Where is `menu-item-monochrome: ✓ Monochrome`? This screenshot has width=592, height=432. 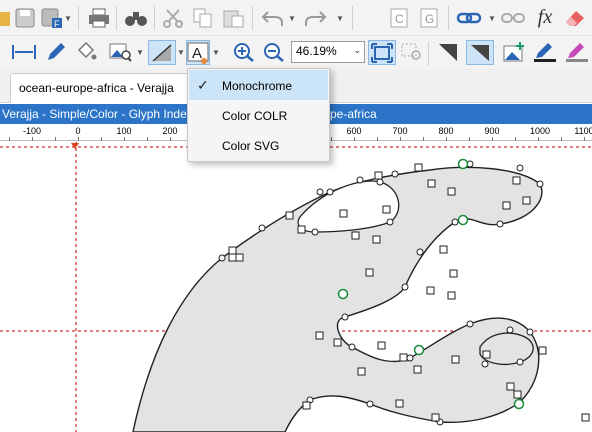 menu-item-monochrome: ✓ Monochrome is located at coordinates (258, 85).